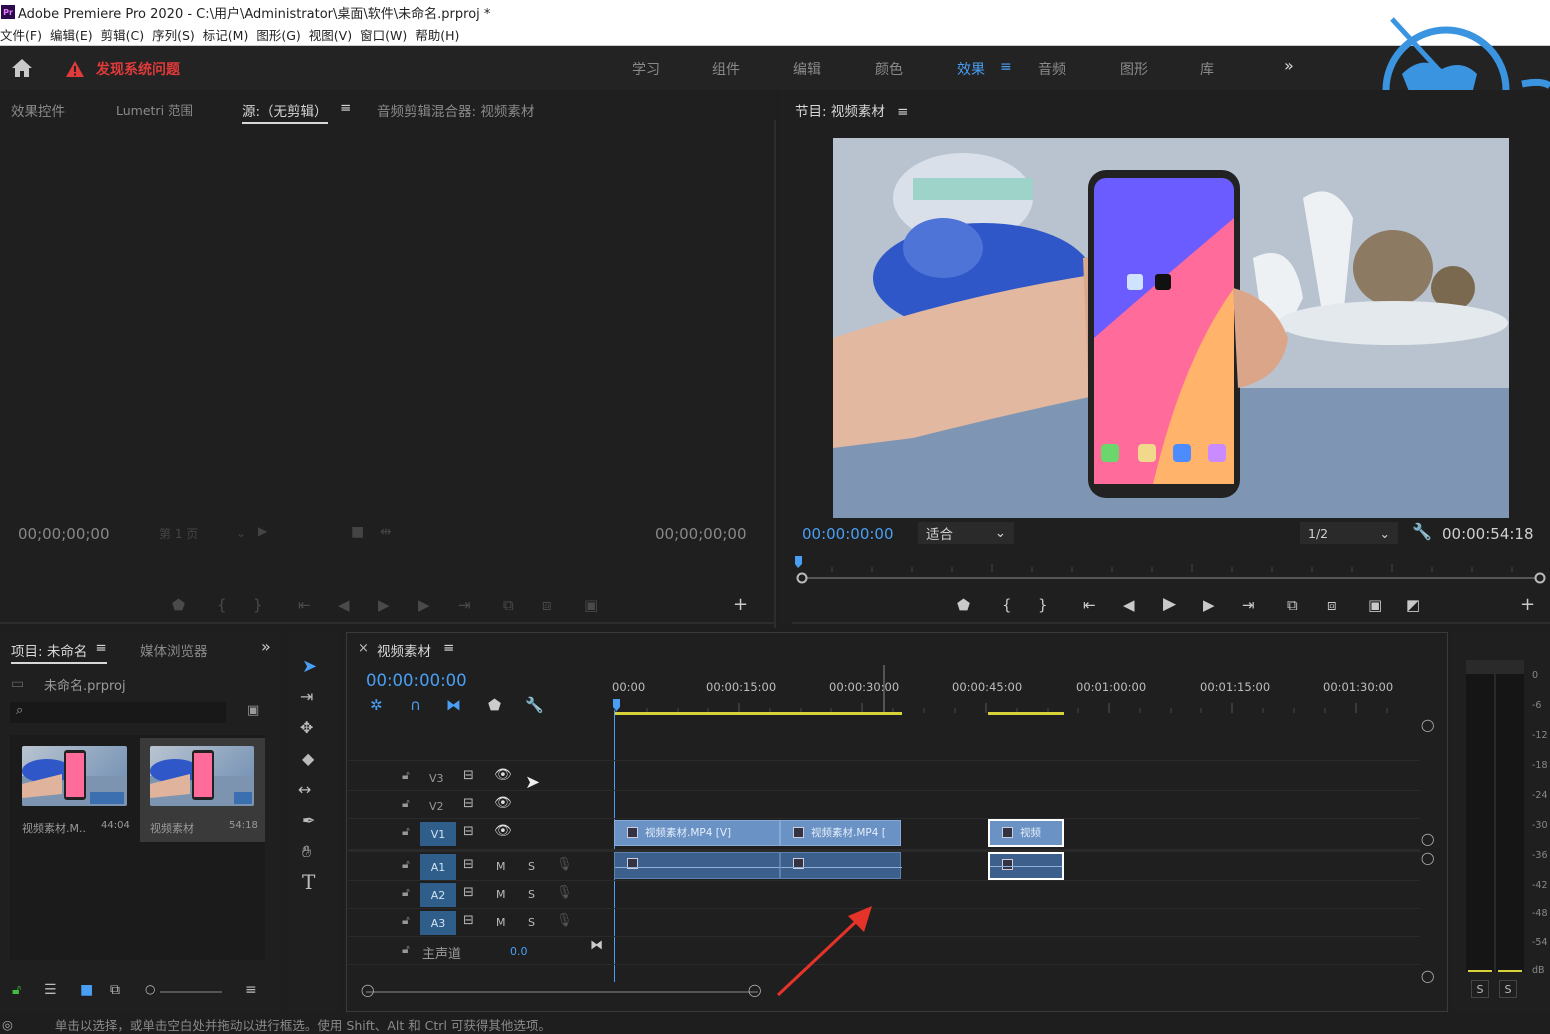 This screenshot has width=1550, height=1034. Describe the element at coordinates (1052, 69) in the screenshot. I see `workspace-audio: 音频` at that location.